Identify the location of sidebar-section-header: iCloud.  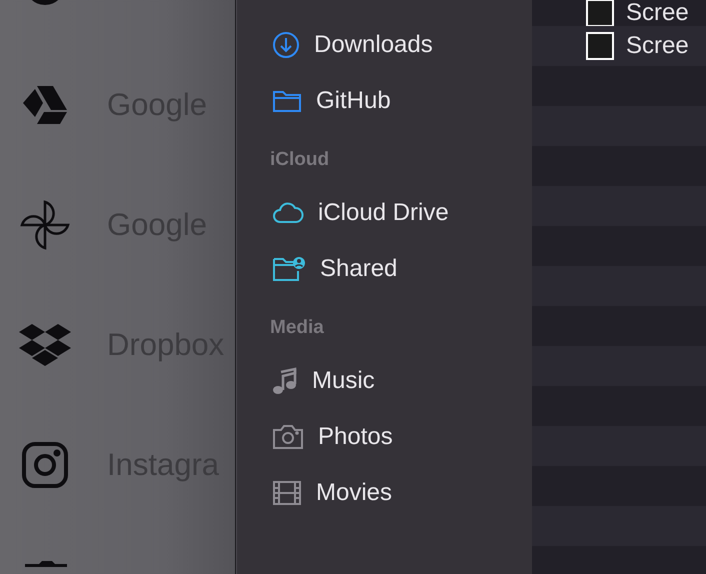
(300, 160).